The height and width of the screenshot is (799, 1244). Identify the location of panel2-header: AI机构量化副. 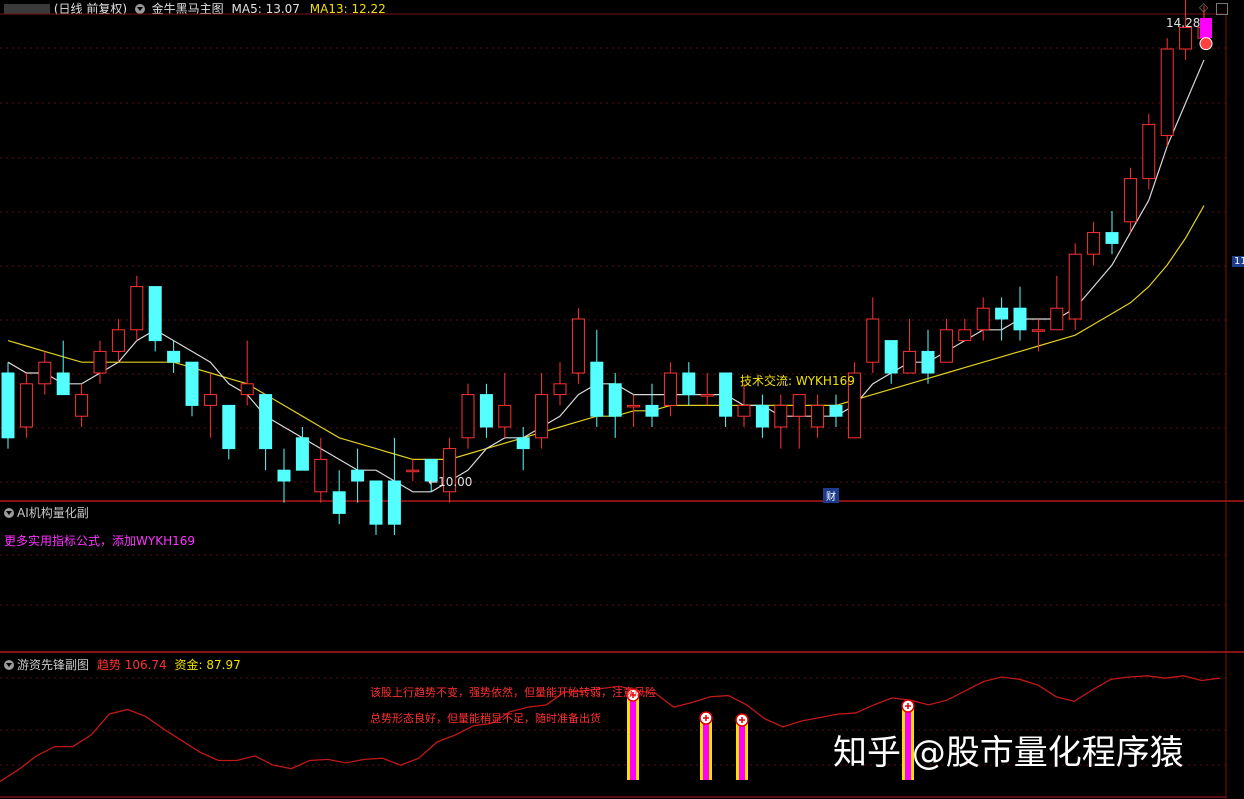
(46, 512).